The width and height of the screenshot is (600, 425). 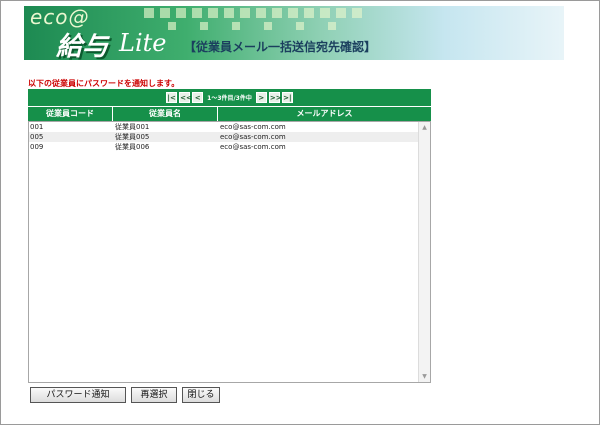 I want to click on notify-password-button: パスワード通知, so click(x=78, y=395).